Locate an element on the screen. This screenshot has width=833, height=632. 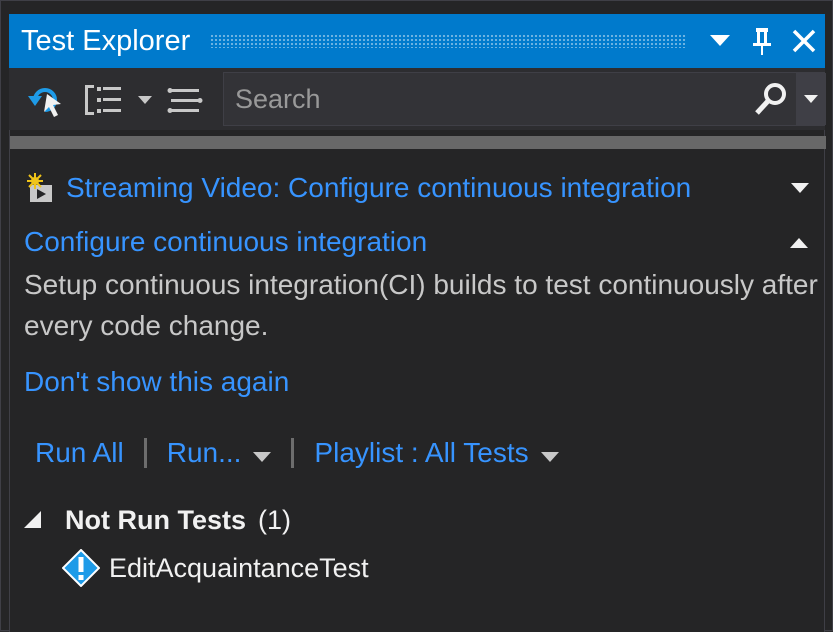
run-button is located at coordinates (46, 100).